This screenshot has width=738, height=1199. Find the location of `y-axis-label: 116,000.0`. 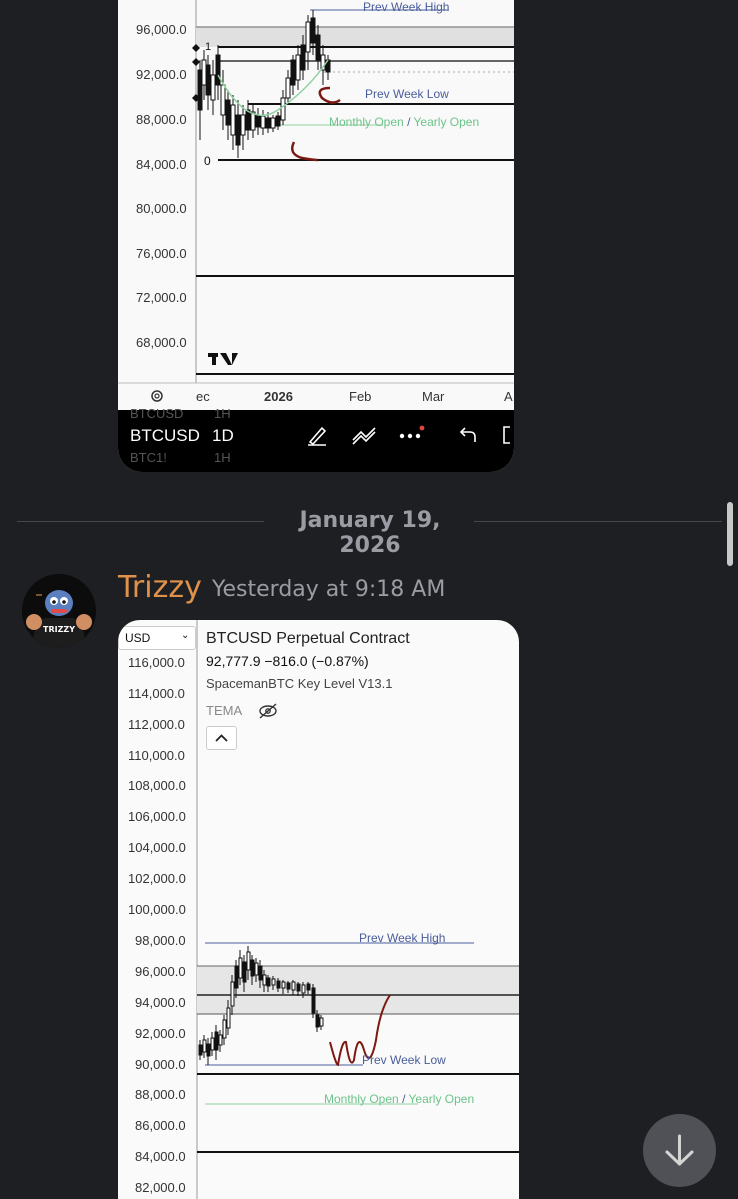

y-axis-label: 116,000.0 is located at coordinates (156, 662).